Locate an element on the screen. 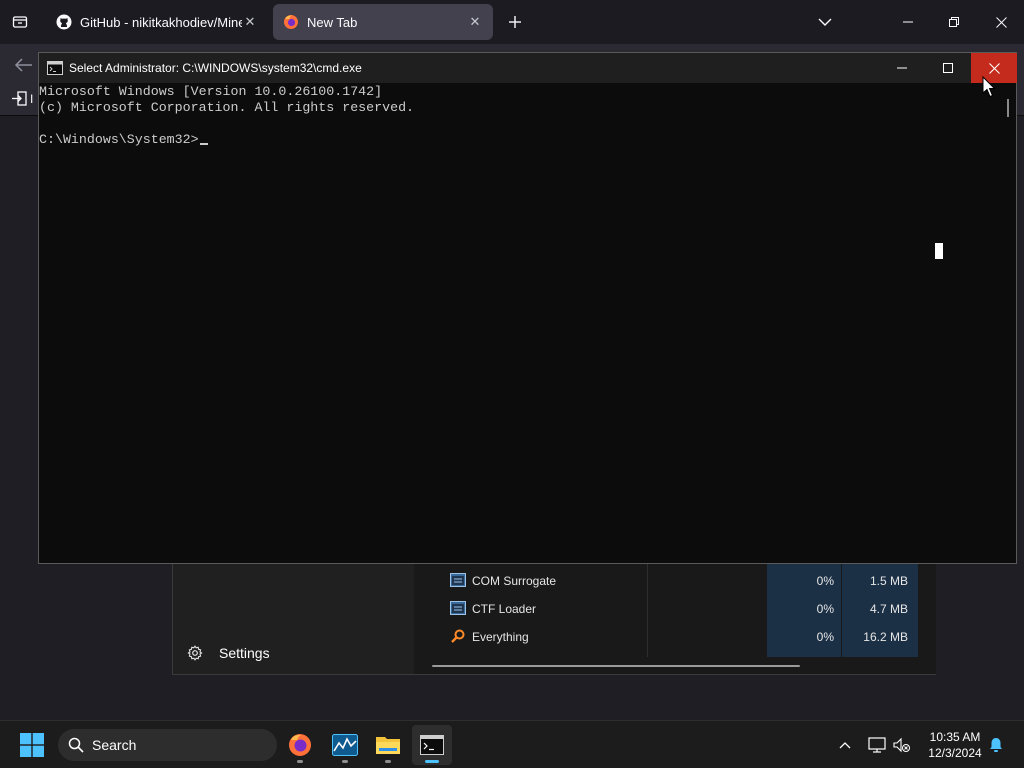 This screenshot has height=768, width=1024. prompt-text: C:\Windows\System32> is located at coordinates (119, 139).